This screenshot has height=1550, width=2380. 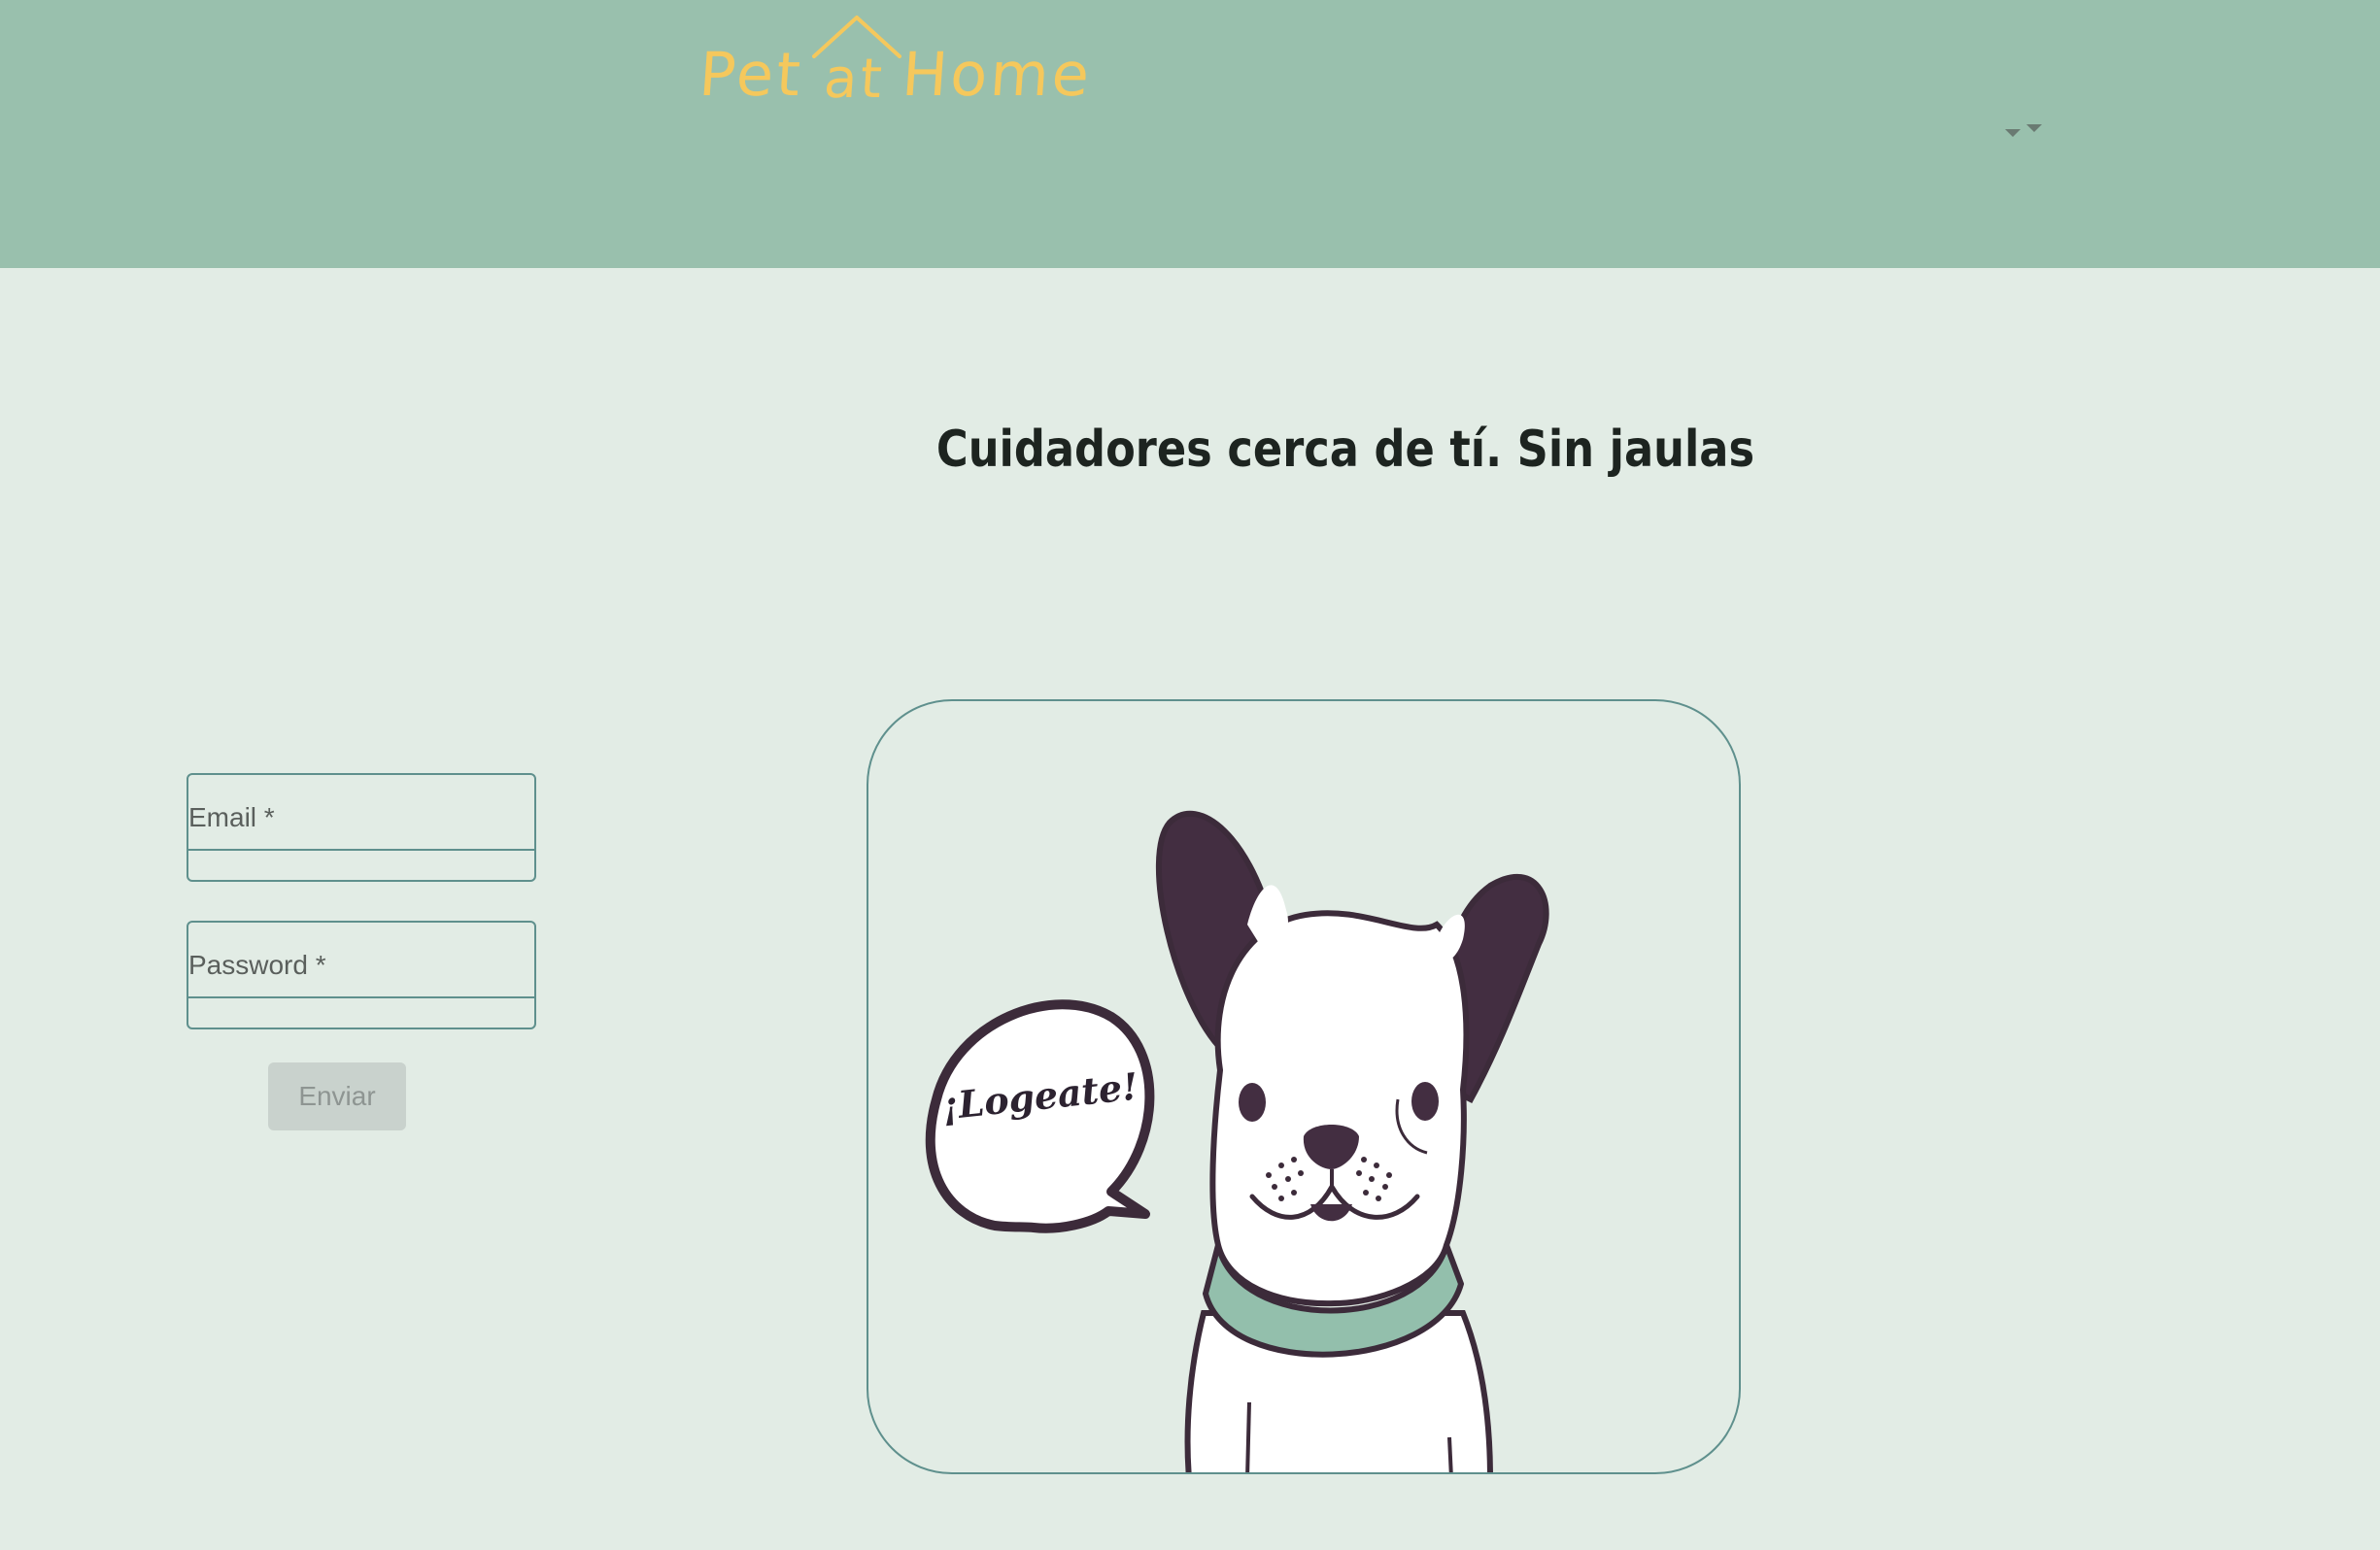 What do you see at coordinates (337, 1096) in the screenshot?
I see `submit-button: Enviar` at bounding box center [337, 1096].